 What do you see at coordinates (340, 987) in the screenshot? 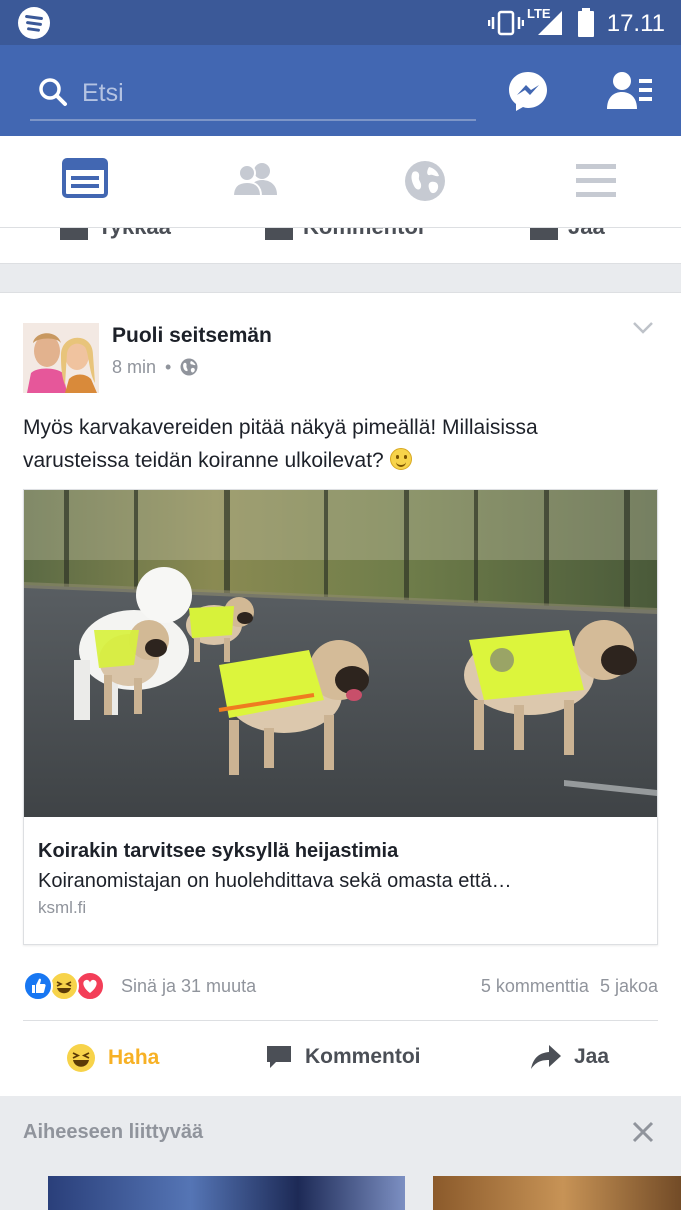
I see `reactions-bar: Sinä ja 31 muuta 5 kommenttia 5 jakoa` at bounding box center [340, 987].